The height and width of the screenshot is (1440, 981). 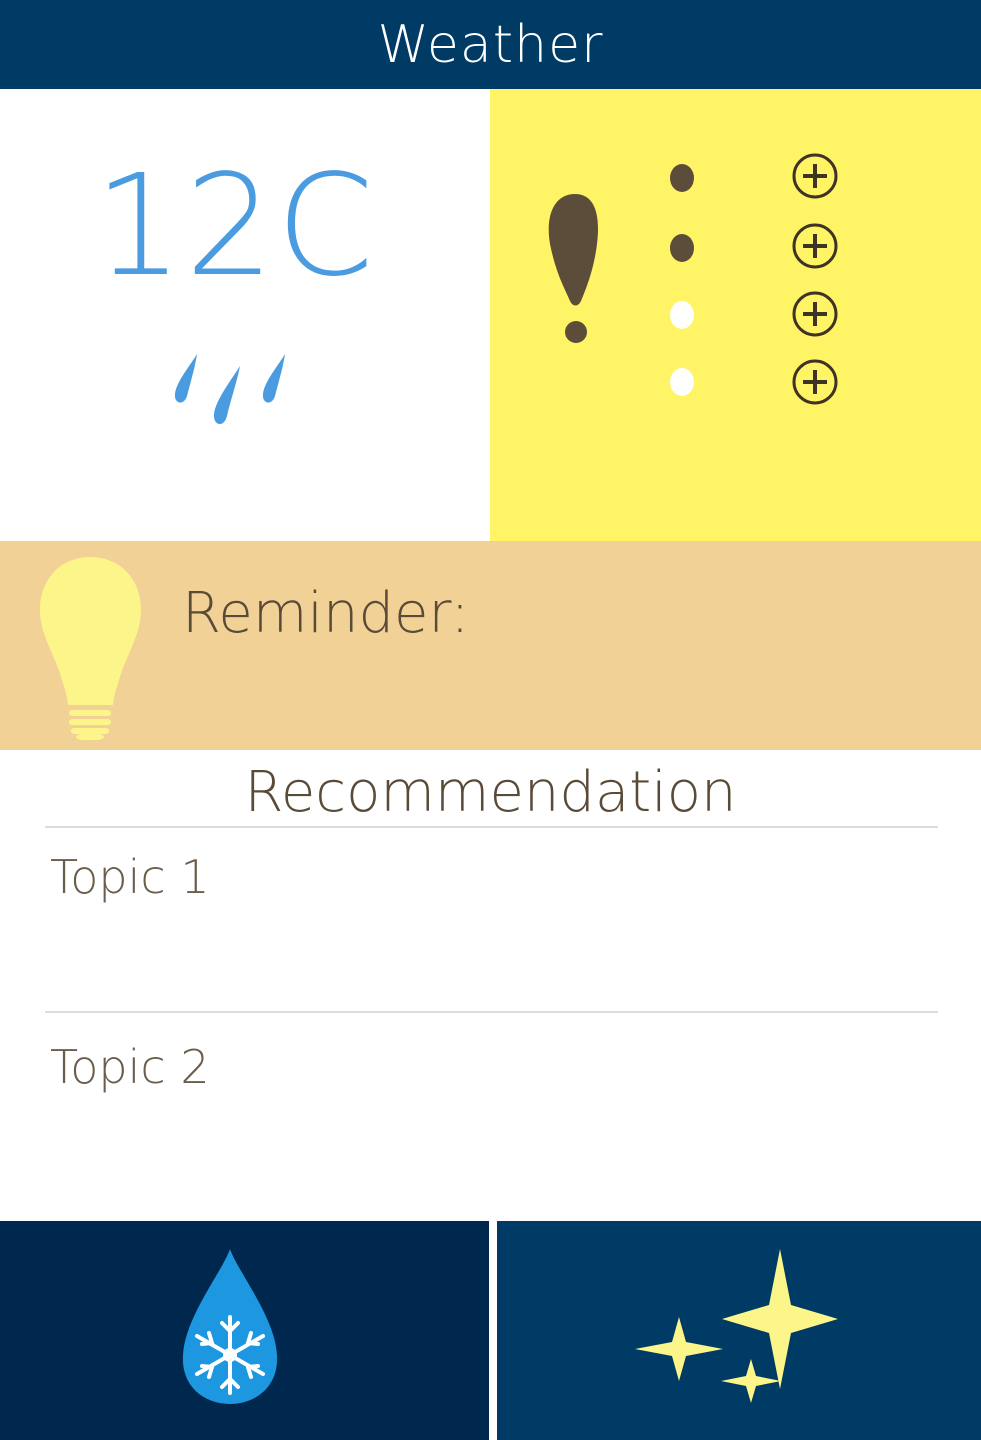 What do you see at coordinates (573, 268) in the screenshot?
I see `exclamation-icon` at bounding box center [573, 268].